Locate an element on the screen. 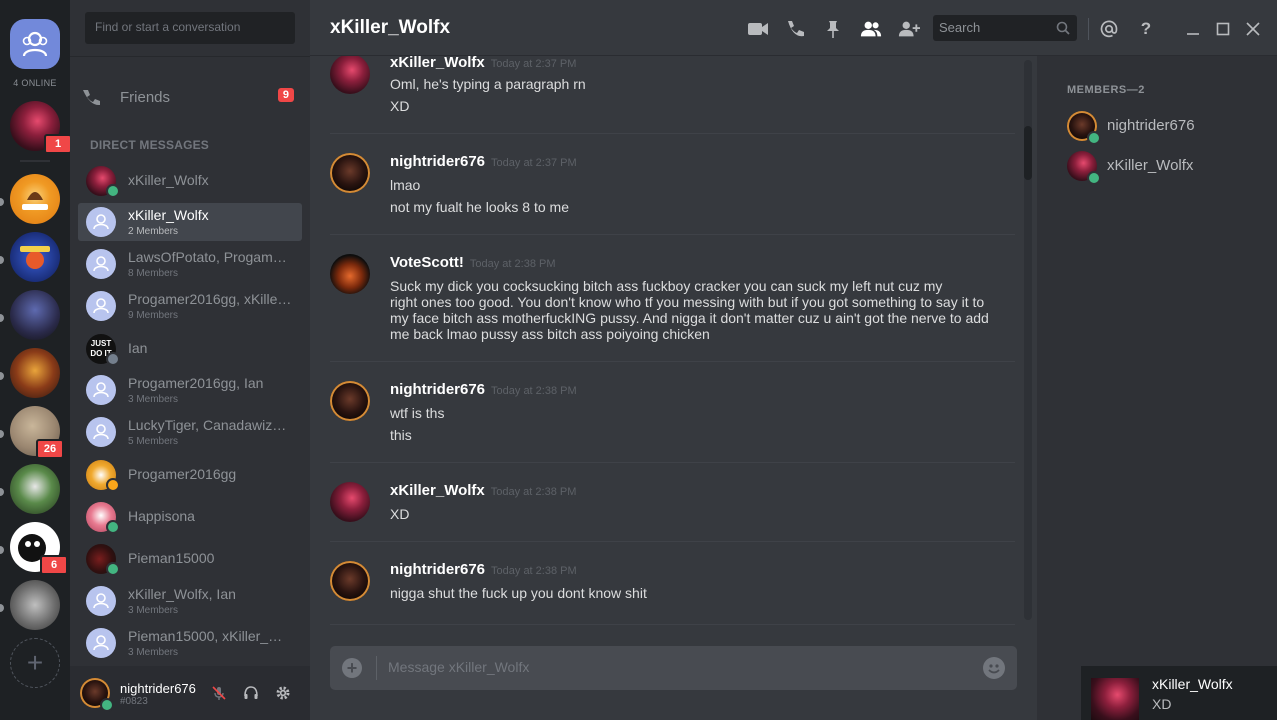 This screenshot has width=1277, height=720. voice-call-button is located at coordinates (795, 29).